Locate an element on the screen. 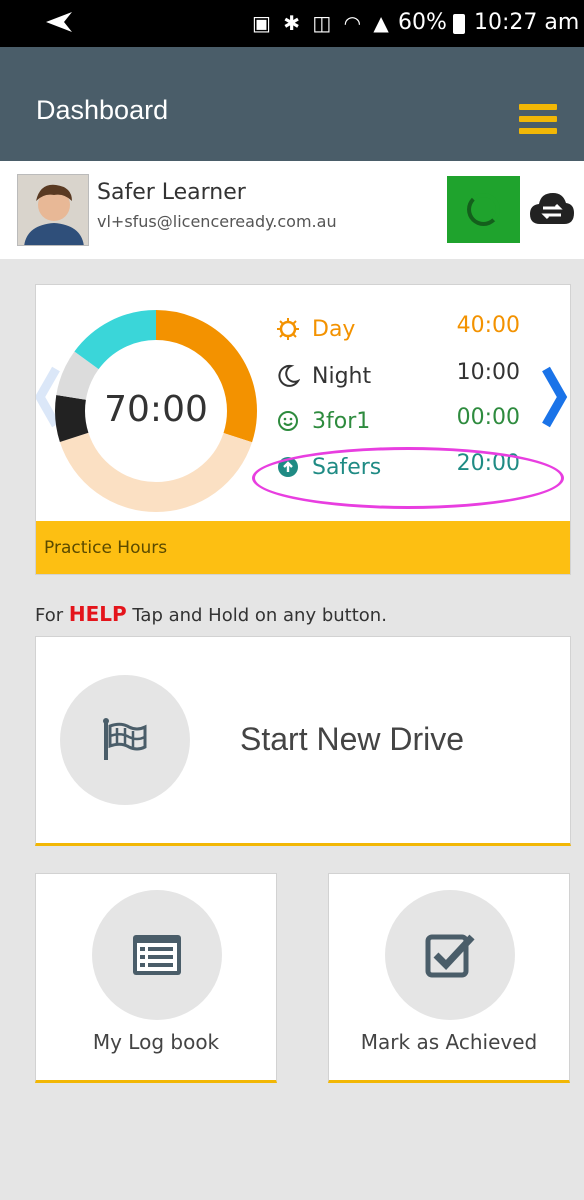 This screenshot has height=1200, width=584. help-keyword: HELP is located at coordinates (97, 614).